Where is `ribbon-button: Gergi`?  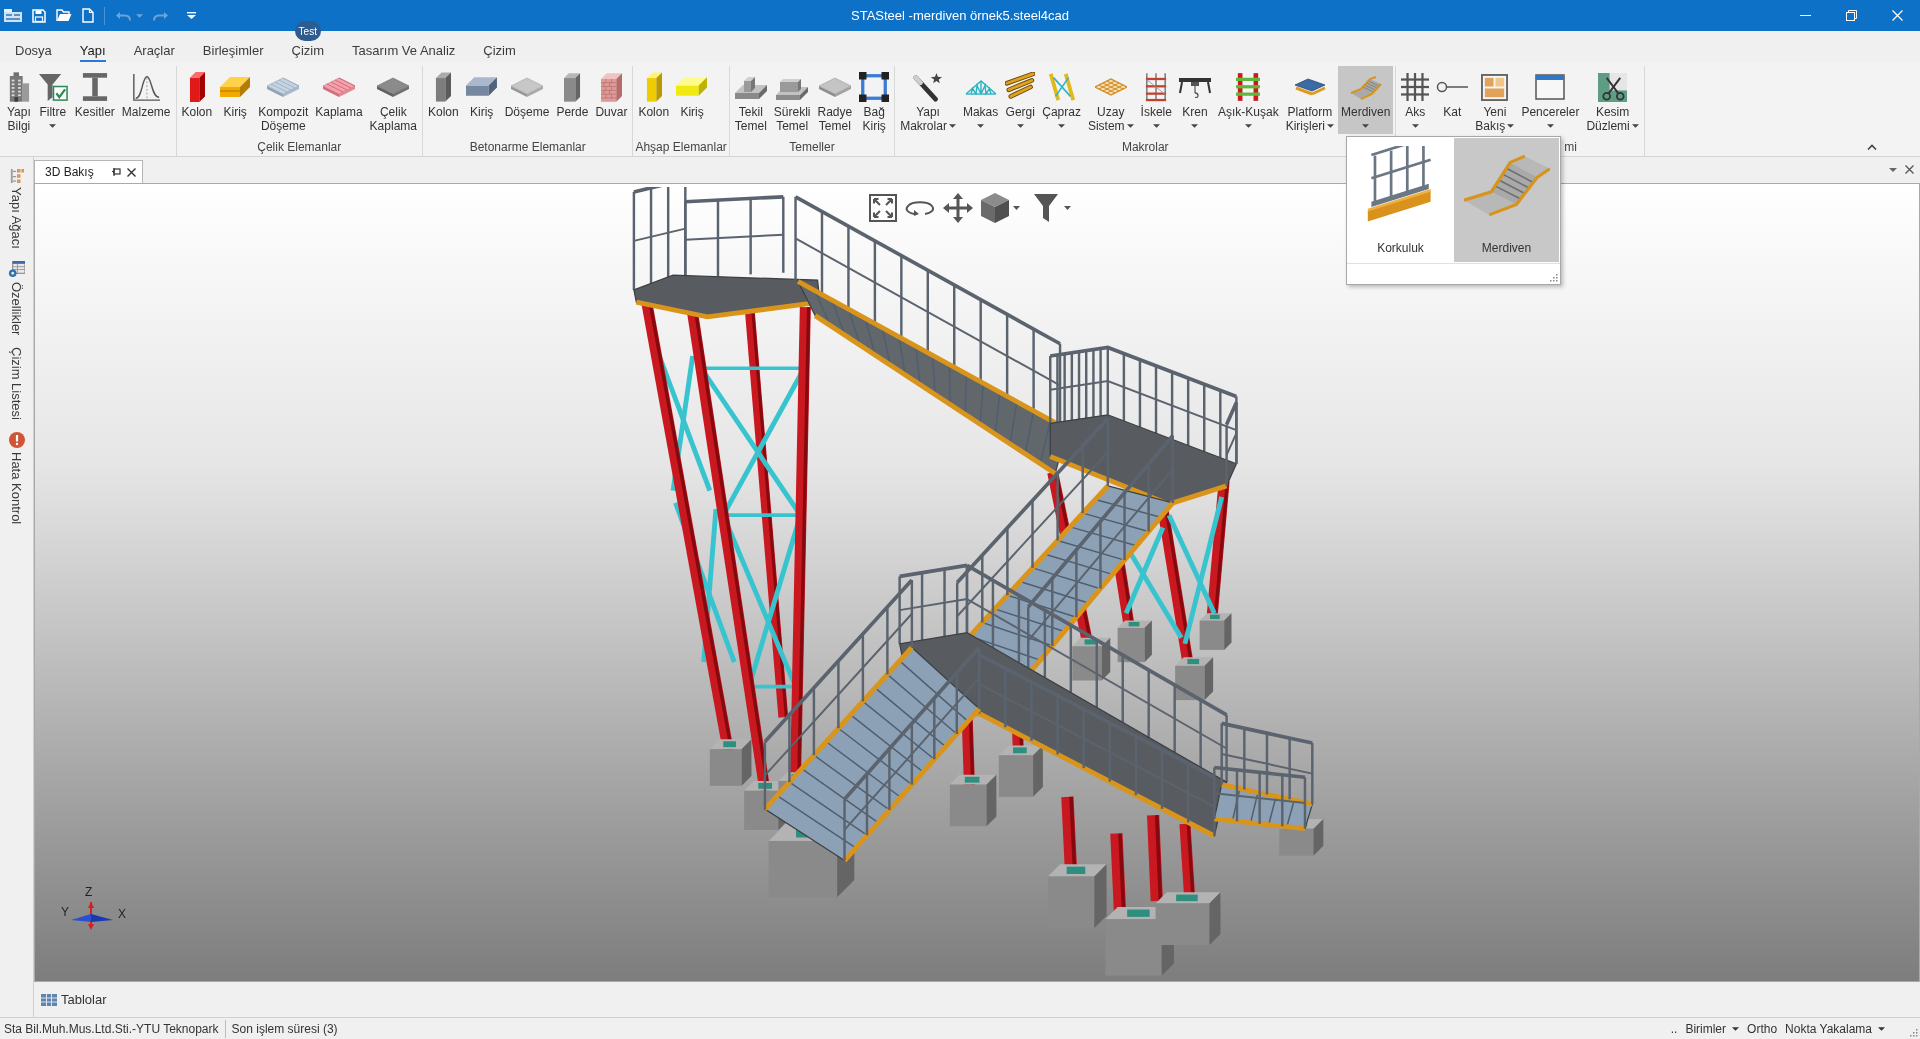
ribbon-button: Gergi is located at coordinates (1020, 100).